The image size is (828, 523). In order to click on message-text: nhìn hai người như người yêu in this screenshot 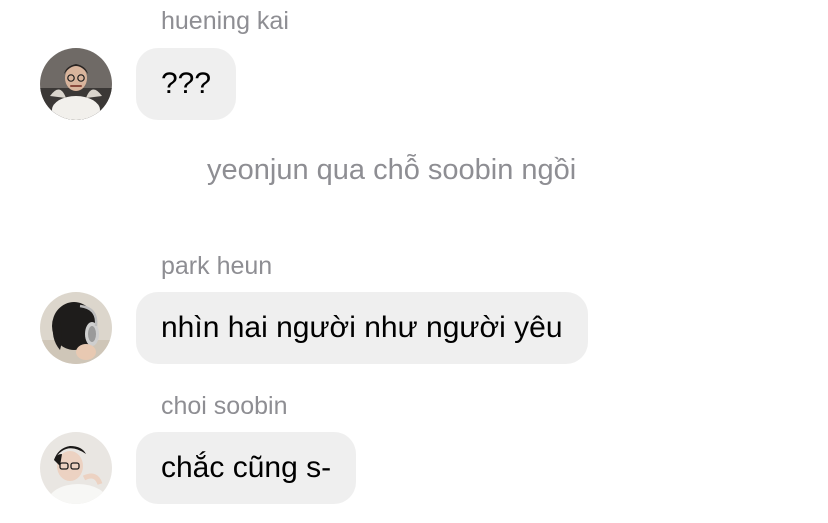, I will do `click(362, 327)`.